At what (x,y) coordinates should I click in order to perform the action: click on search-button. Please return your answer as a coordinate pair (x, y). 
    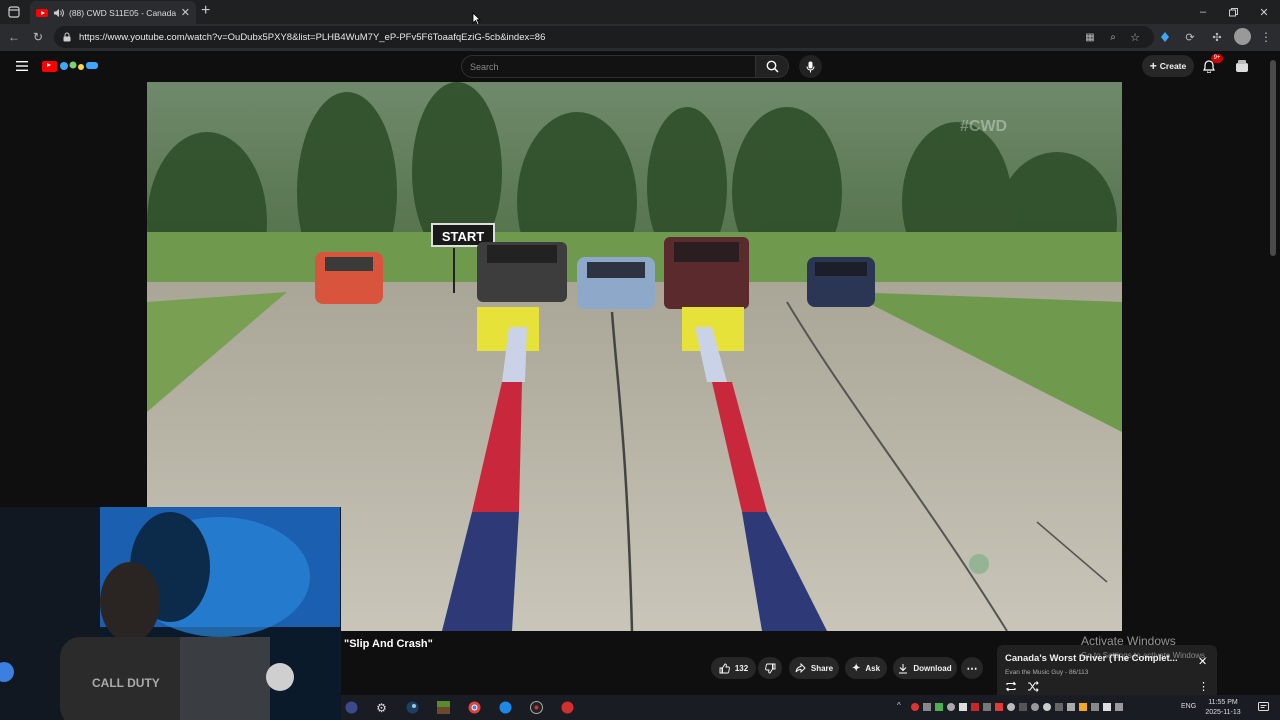
    Looking at the image, I should click on (772, 66).